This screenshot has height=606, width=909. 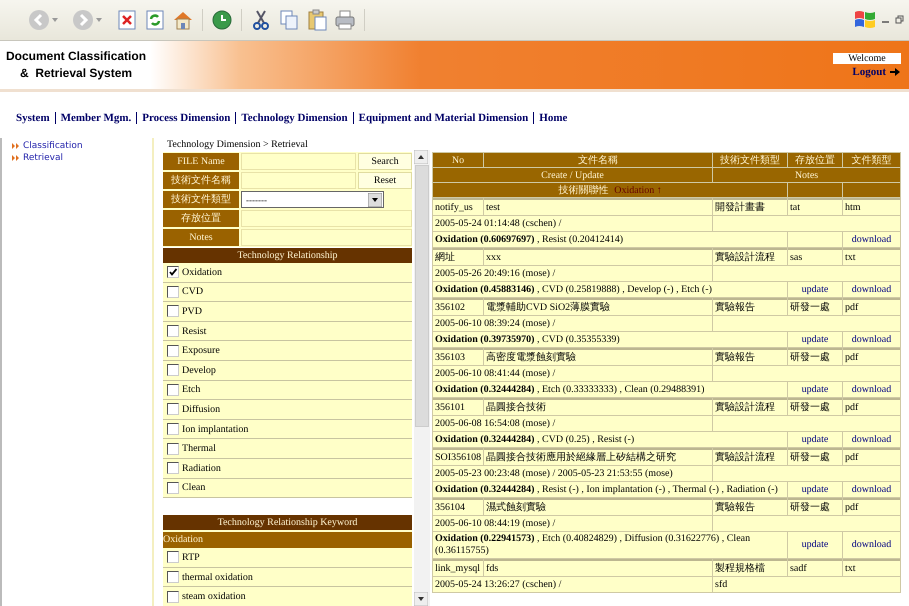 I want to click on caret-icon, so click(x=375, y=199).